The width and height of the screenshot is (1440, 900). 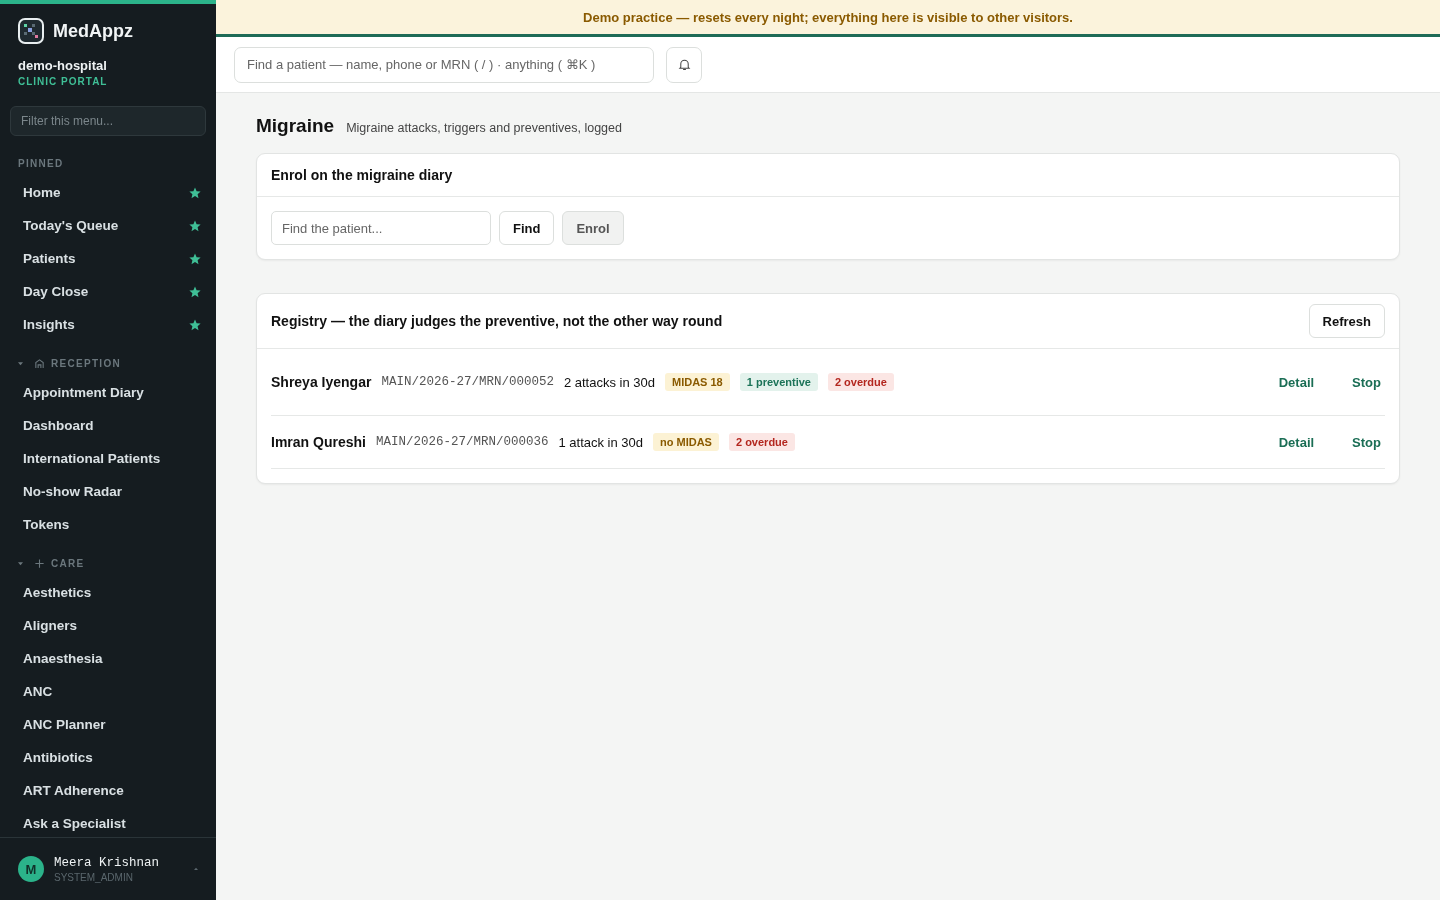 I want to click on sidebar-item: Antibiotics, so click(x=108, y=757).